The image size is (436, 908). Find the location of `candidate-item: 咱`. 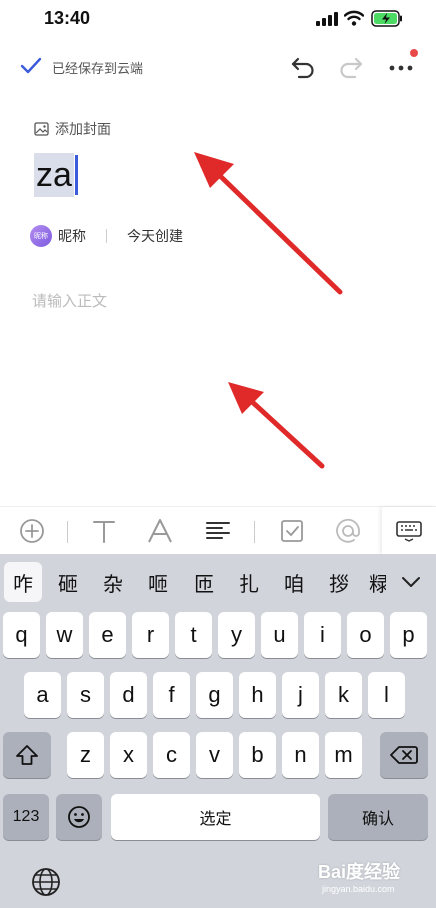

candidate-item: 咱 is located at coordinates (294, 582).